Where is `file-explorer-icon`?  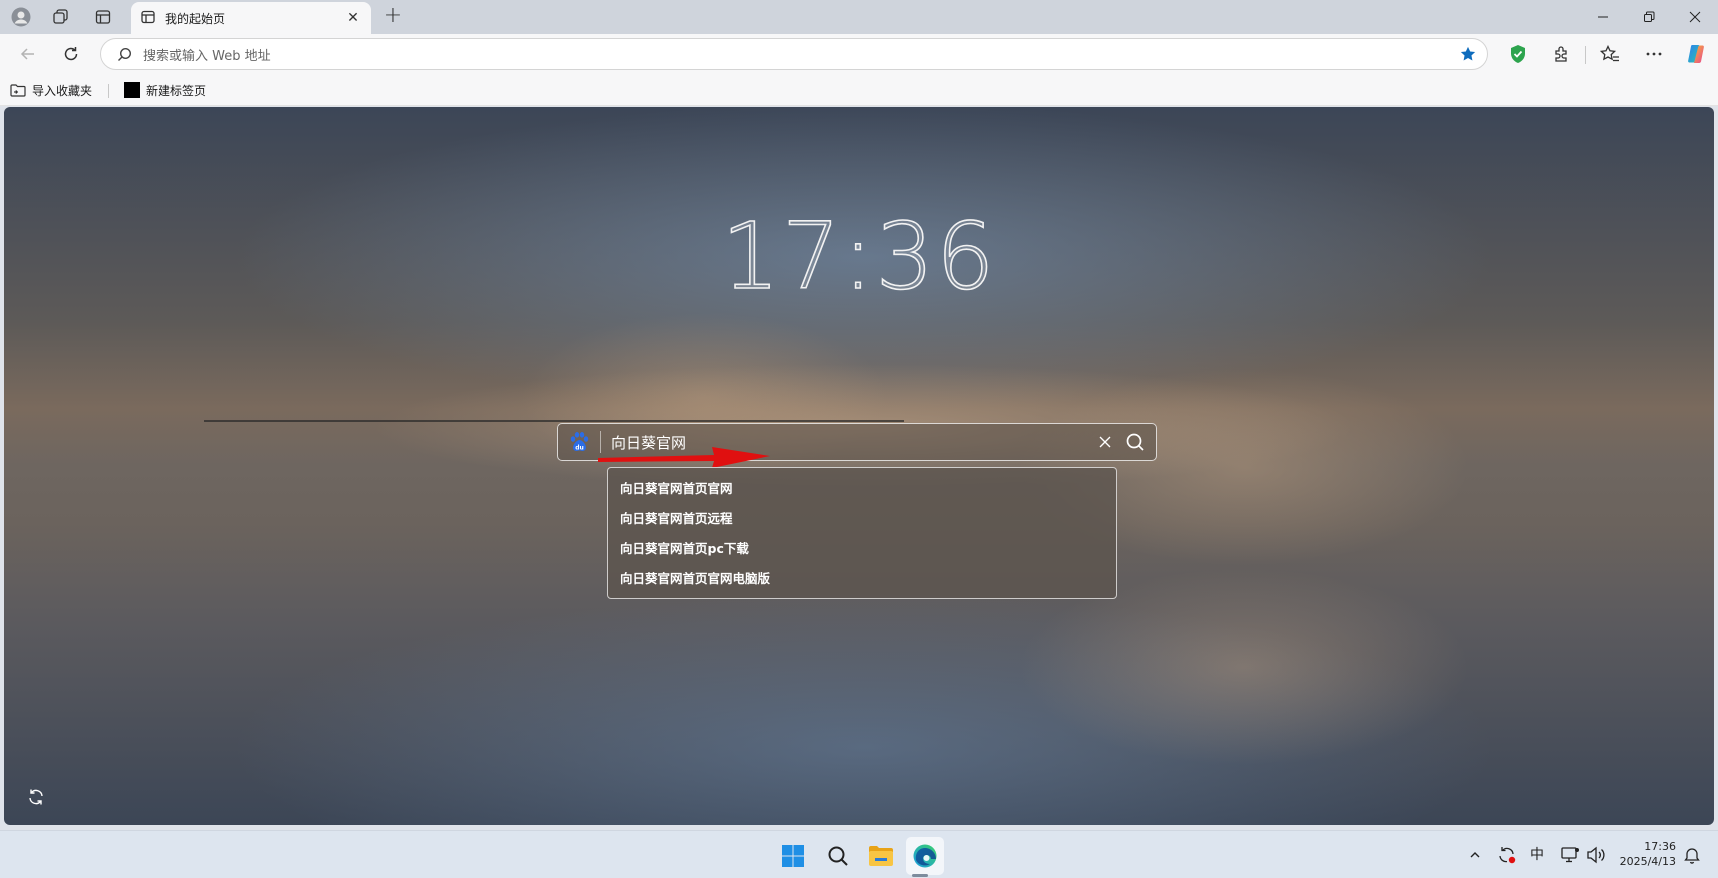 file-explorer-icon is located at coordinates (881, 856).